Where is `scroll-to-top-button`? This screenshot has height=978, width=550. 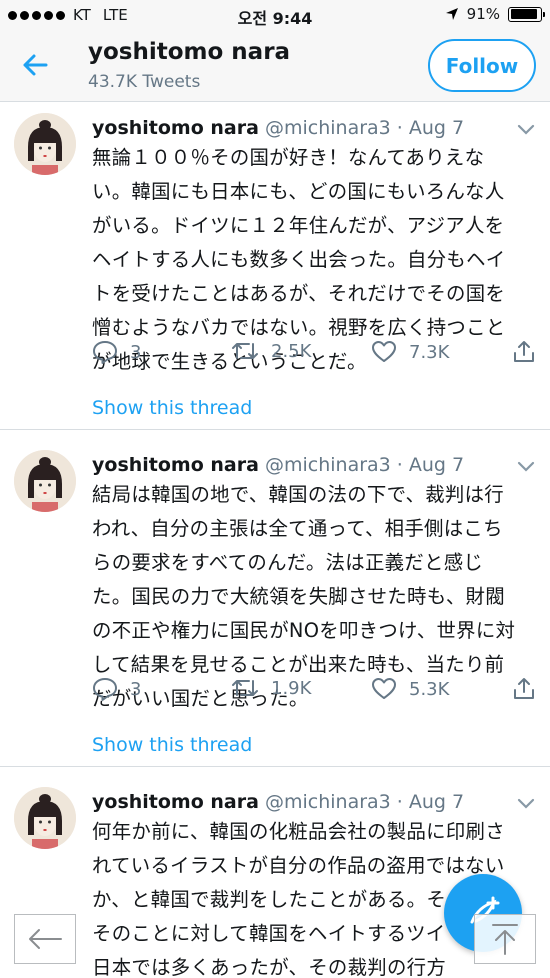
scroll-to-top-button is located at coordinates (505, 939).